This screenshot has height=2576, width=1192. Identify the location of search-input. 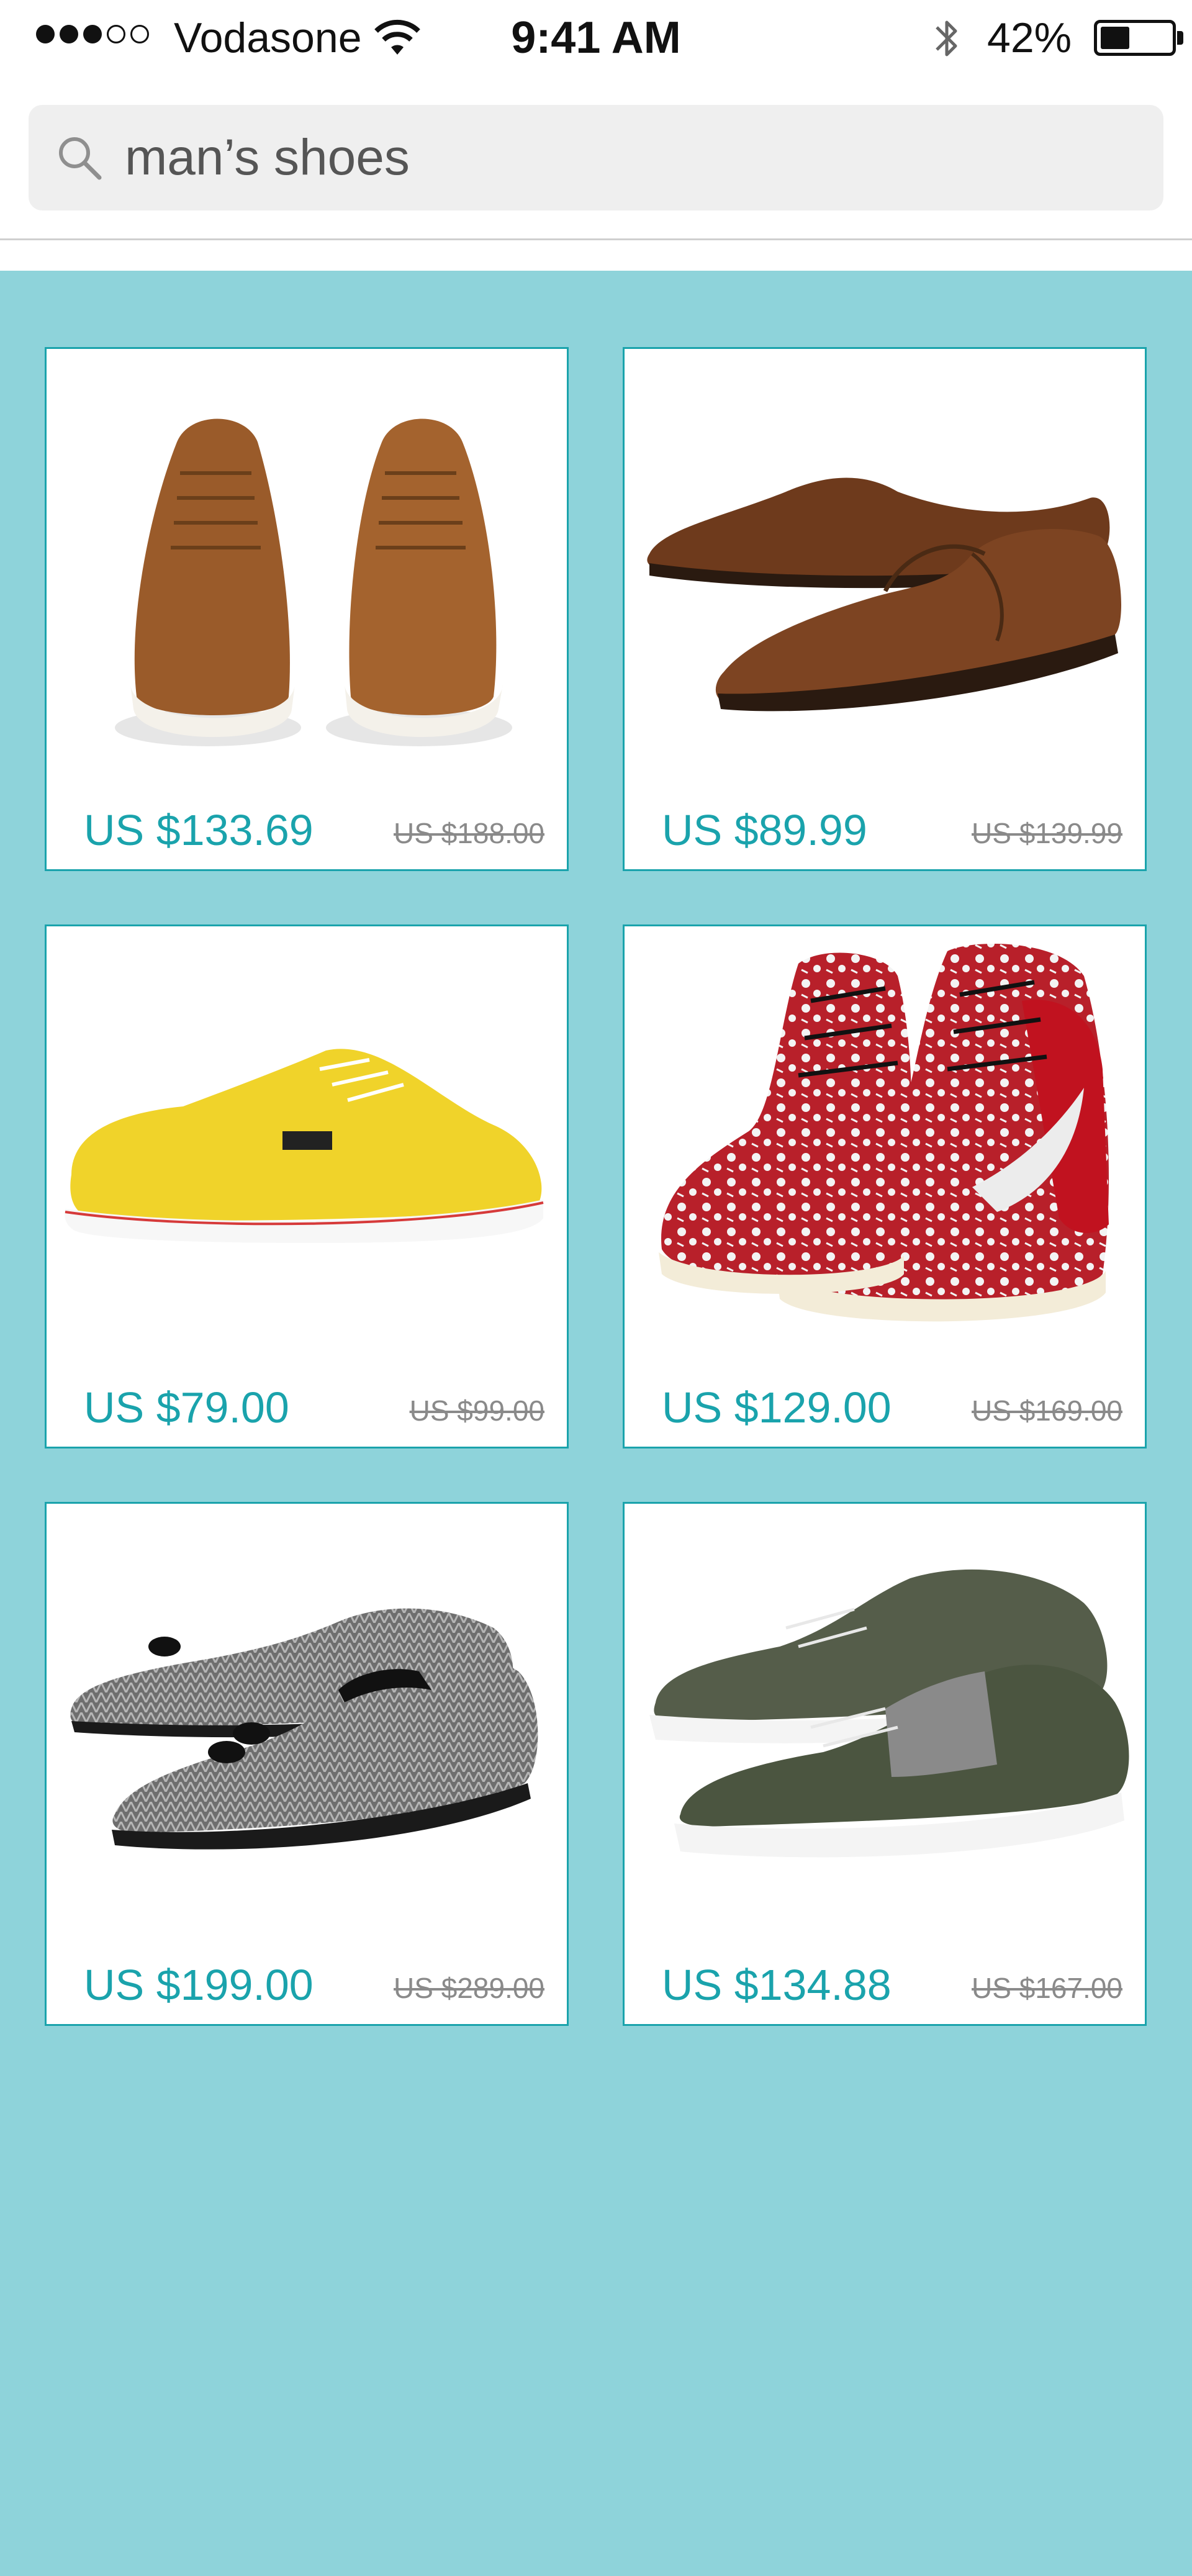
(621, 157).